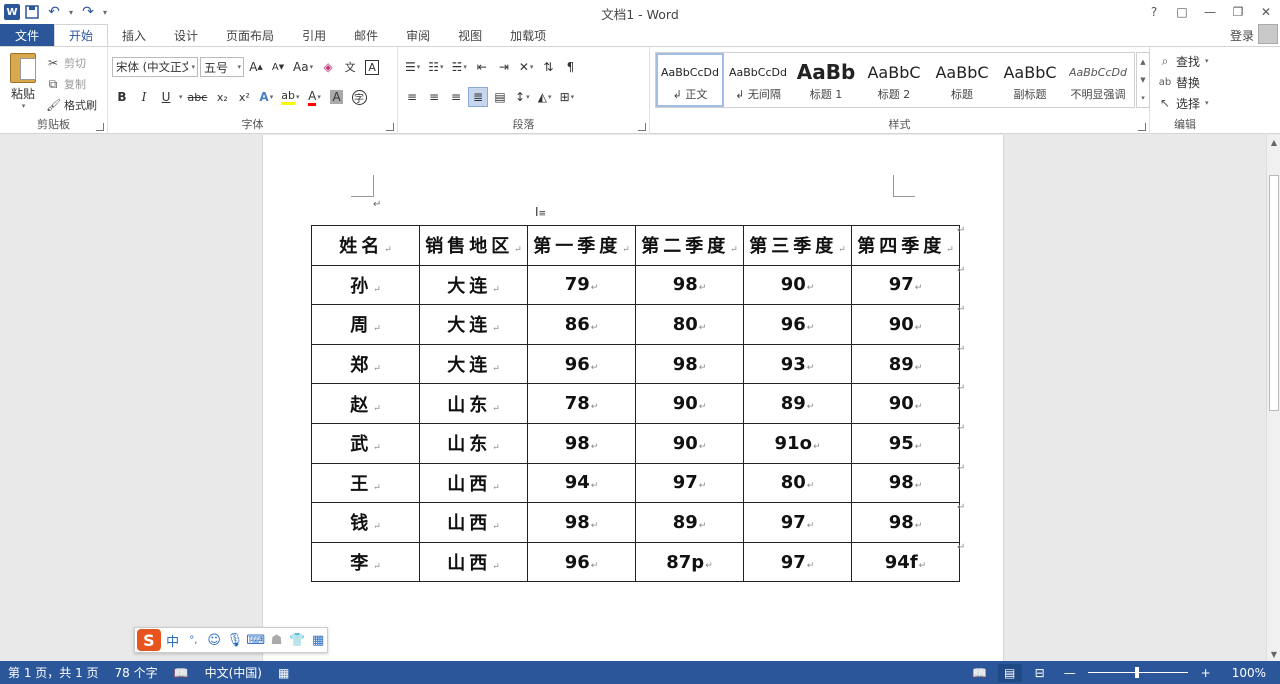 The height and width of the screenshot is (684, 1280). What do you see at coordinates (905, 443) in the screenshot?
I see `table-cell: 95↵` at bounding box center [905, 443].